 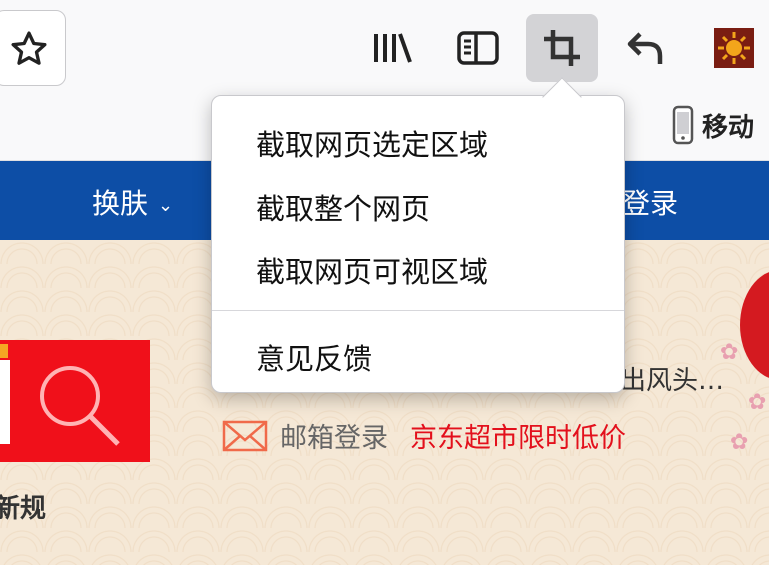 What do you see at coordinates (29, 48) in the screenshot?
I see `star-icon` at bounding box center [29, 48].